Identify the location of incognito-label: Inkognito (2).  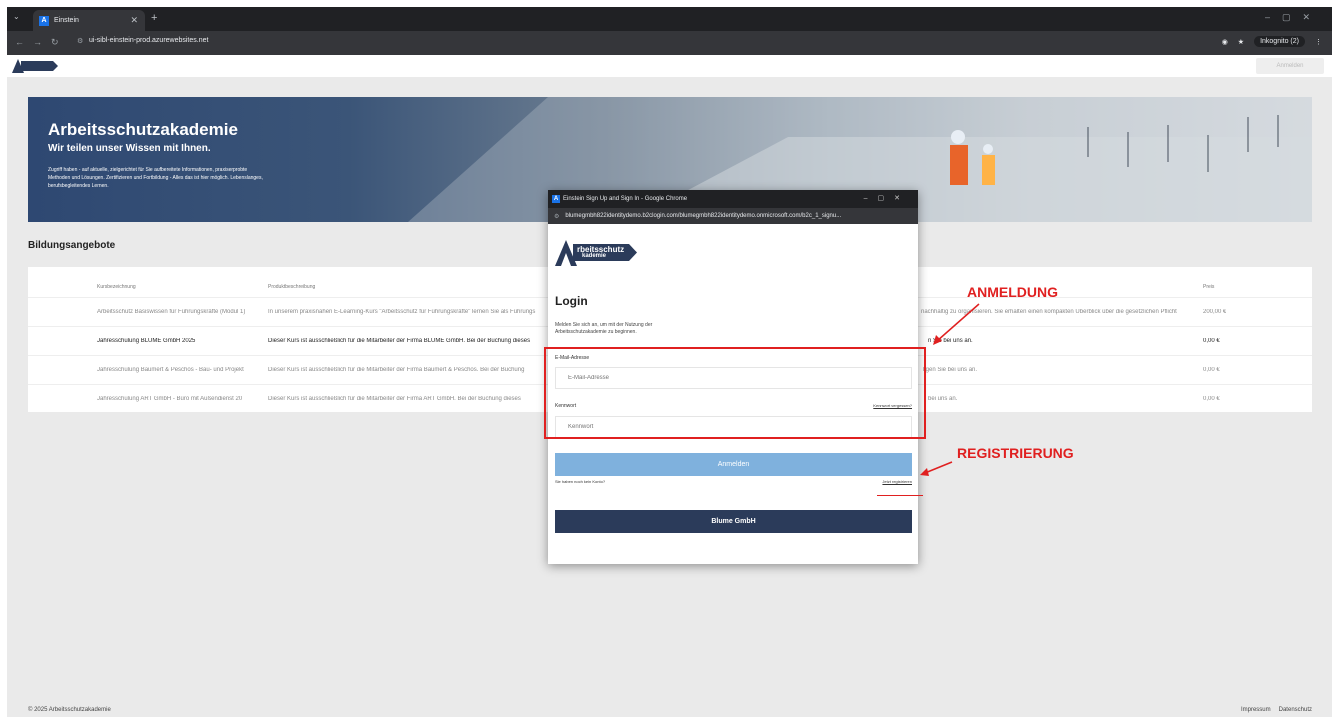
(1279, 41).